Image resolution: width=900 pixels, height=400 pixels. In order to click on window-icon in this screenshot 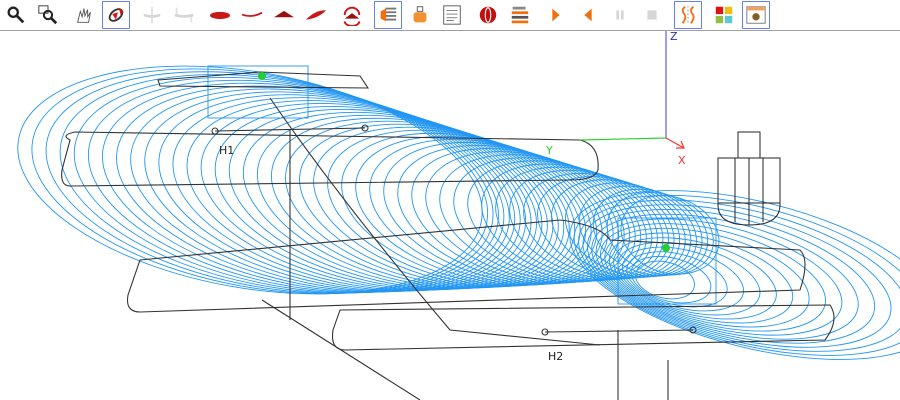, I will do `click(756, 15)`.